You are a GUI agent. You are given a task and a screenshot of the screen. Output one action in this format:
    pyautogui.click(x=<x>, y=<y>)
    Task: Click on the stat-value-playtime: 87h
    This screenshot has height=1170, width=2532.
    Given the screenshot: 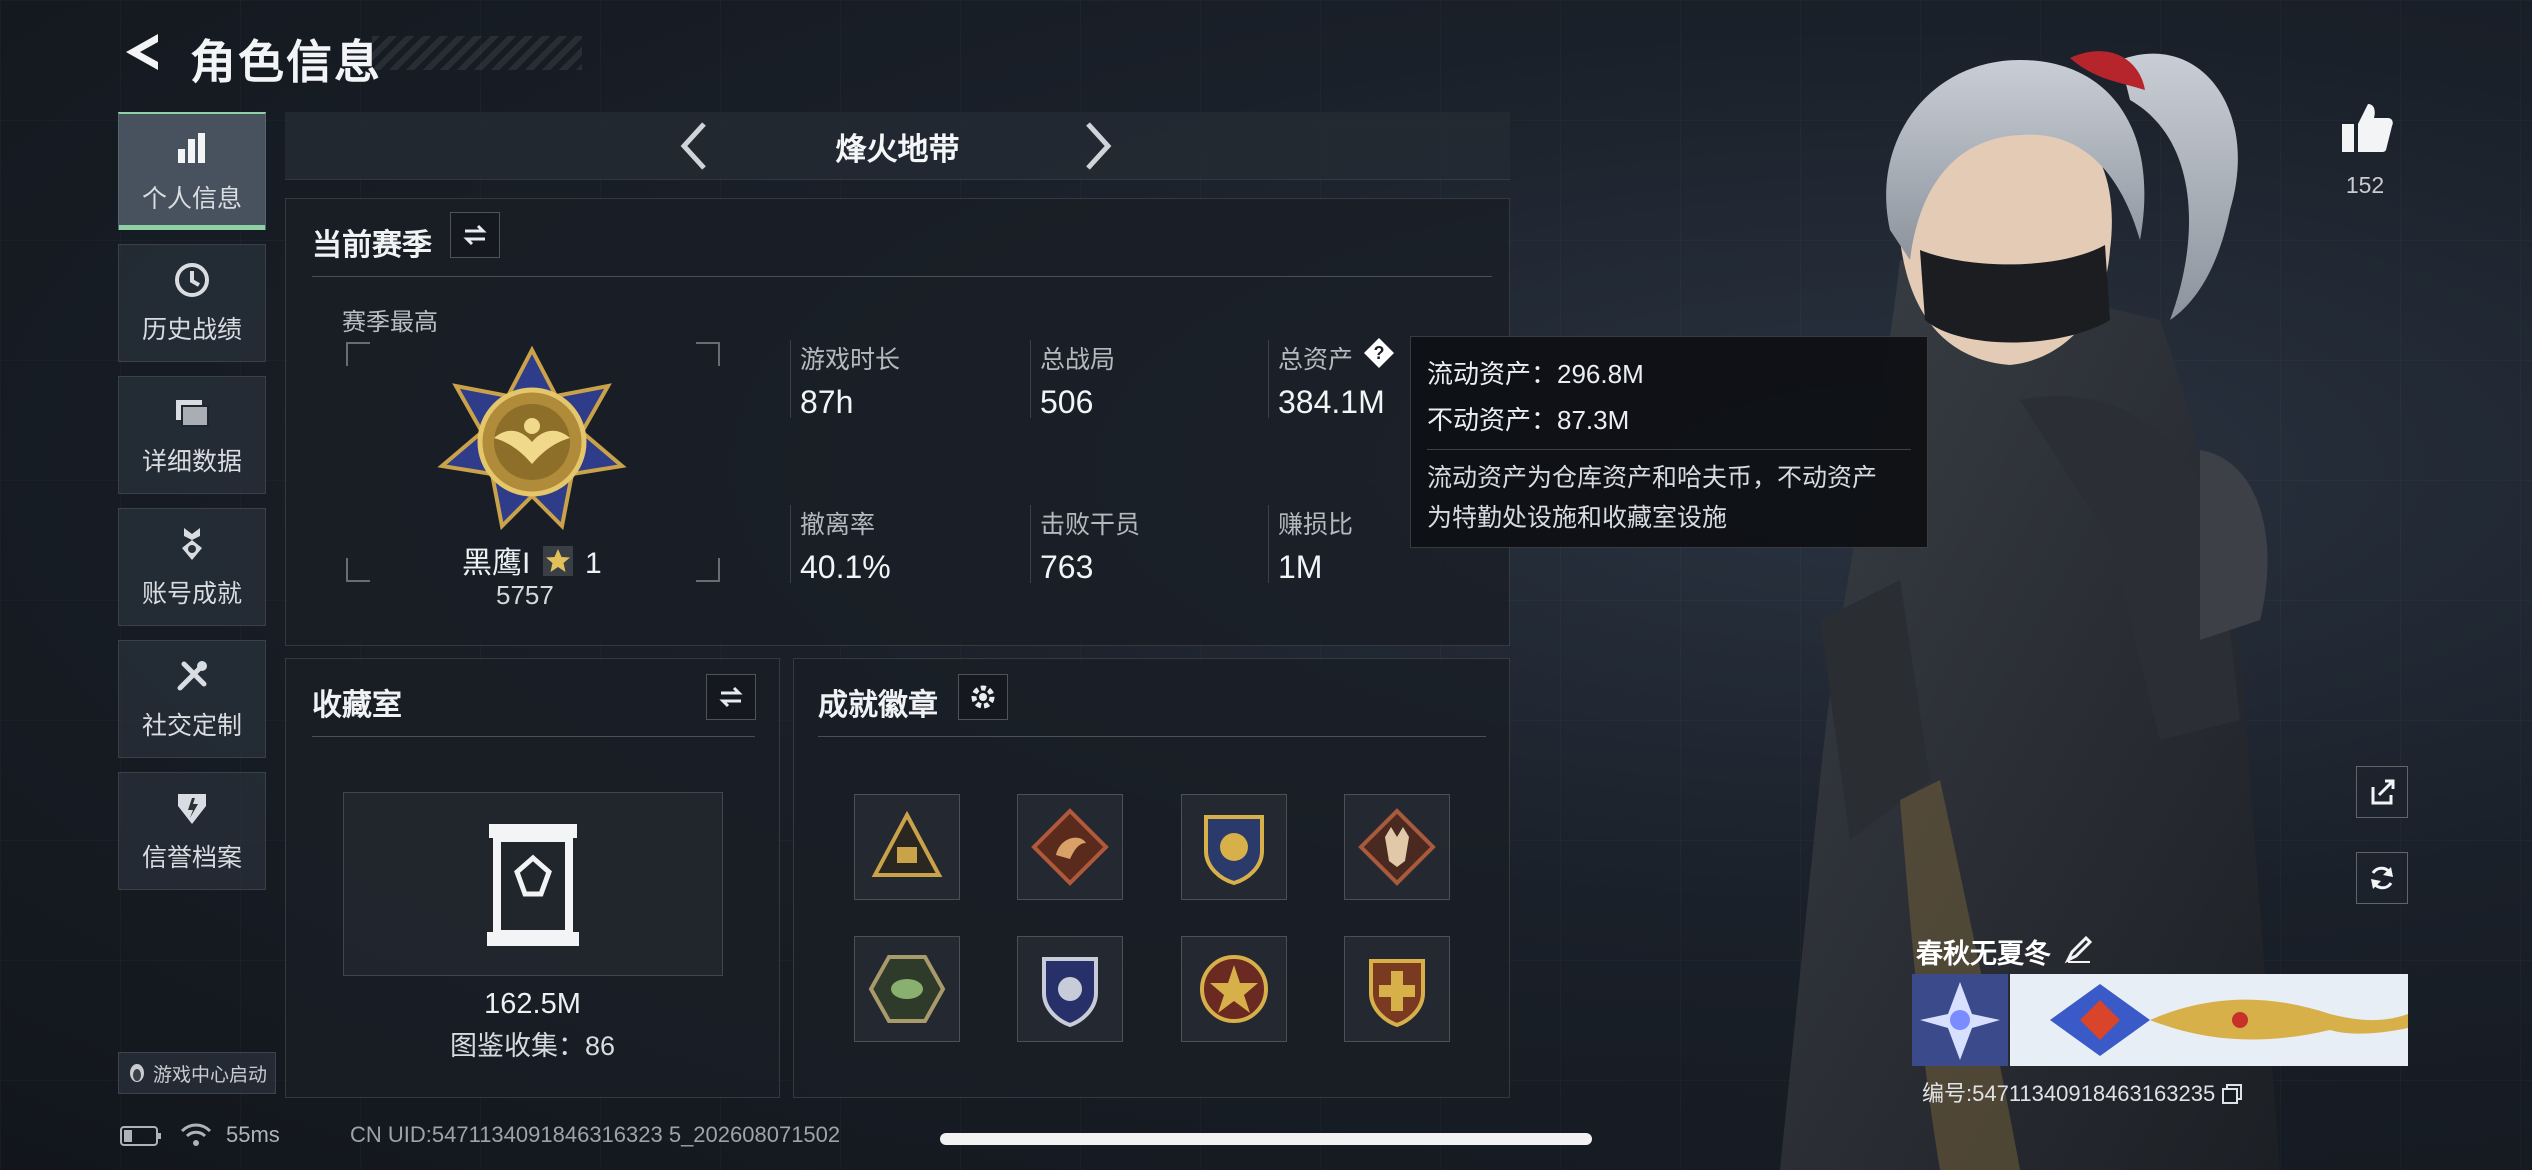 What is the action you would take?
    pyautogui.click(x=827, y=402)
    